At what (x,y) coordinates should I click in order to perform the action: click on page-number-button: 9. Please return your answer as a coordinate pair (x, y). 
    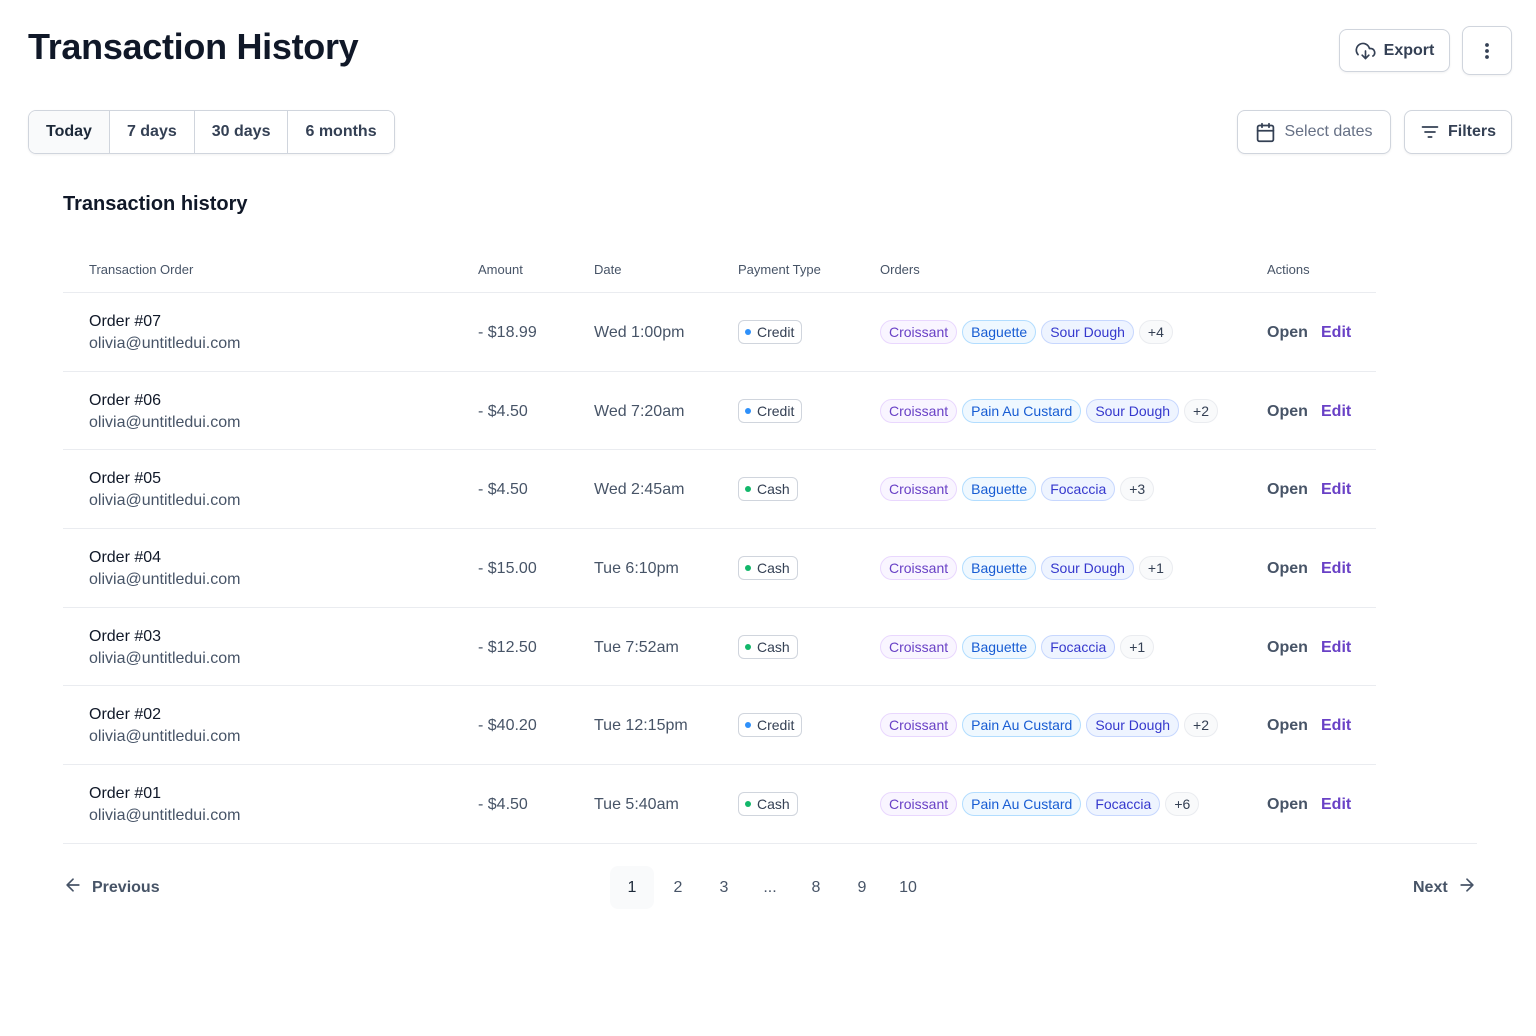
    Looking at the image, I should click on (862, 887).